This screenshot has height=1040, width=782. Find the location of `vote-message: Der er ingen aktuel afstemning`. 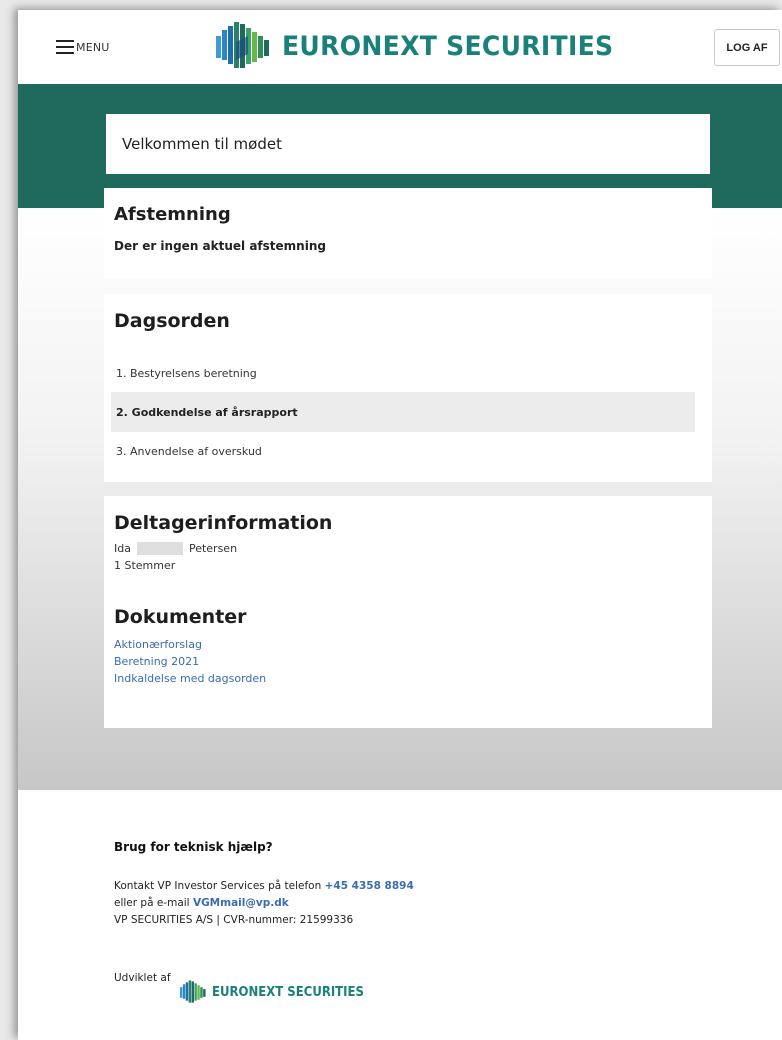

vote-message: Der er ingen aktuel afstemning is located at coordinates (220, 246).